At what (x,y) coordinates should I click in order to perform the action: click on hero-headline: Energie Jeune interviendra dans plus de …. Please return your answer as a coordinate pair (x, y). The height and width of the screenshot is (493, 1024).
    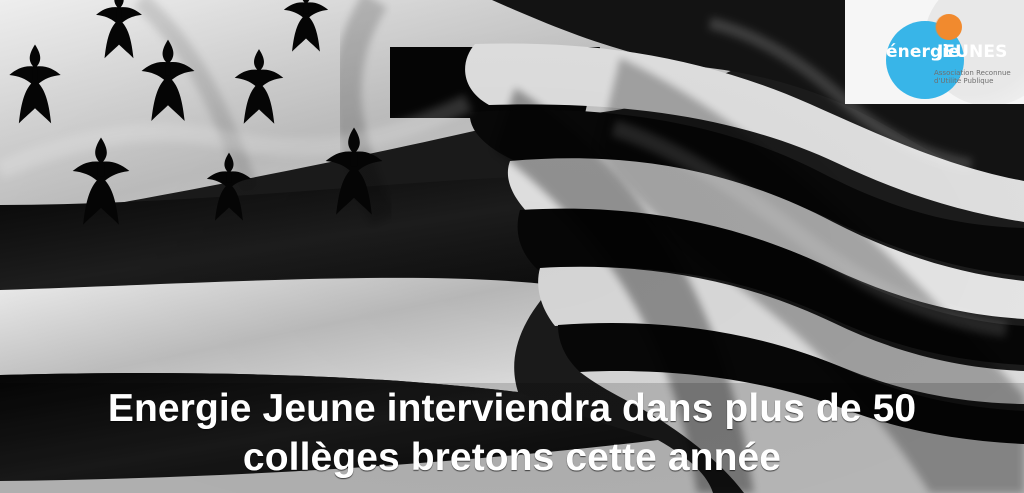
    Looking at the image, I should click on (512, 433).